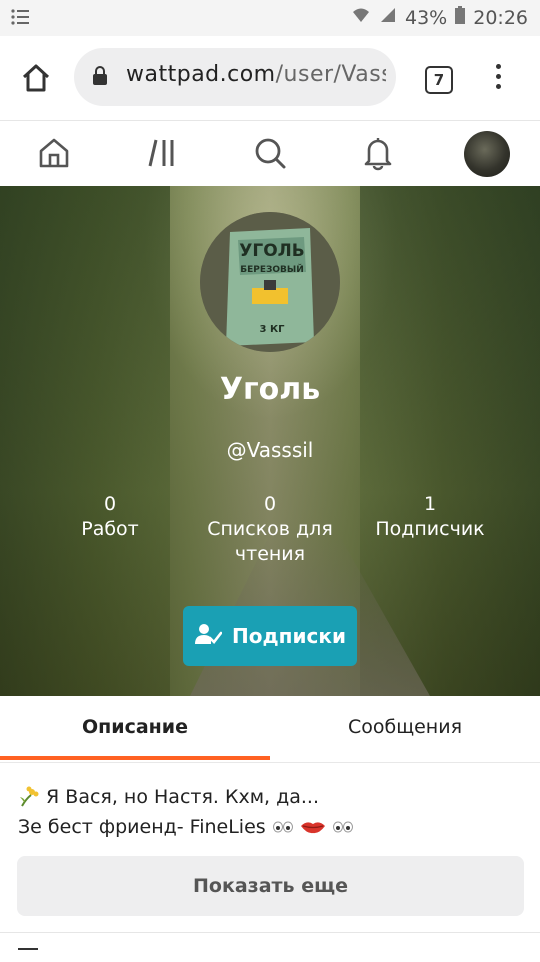  I want to click on signal-icon, so click(388, 17).